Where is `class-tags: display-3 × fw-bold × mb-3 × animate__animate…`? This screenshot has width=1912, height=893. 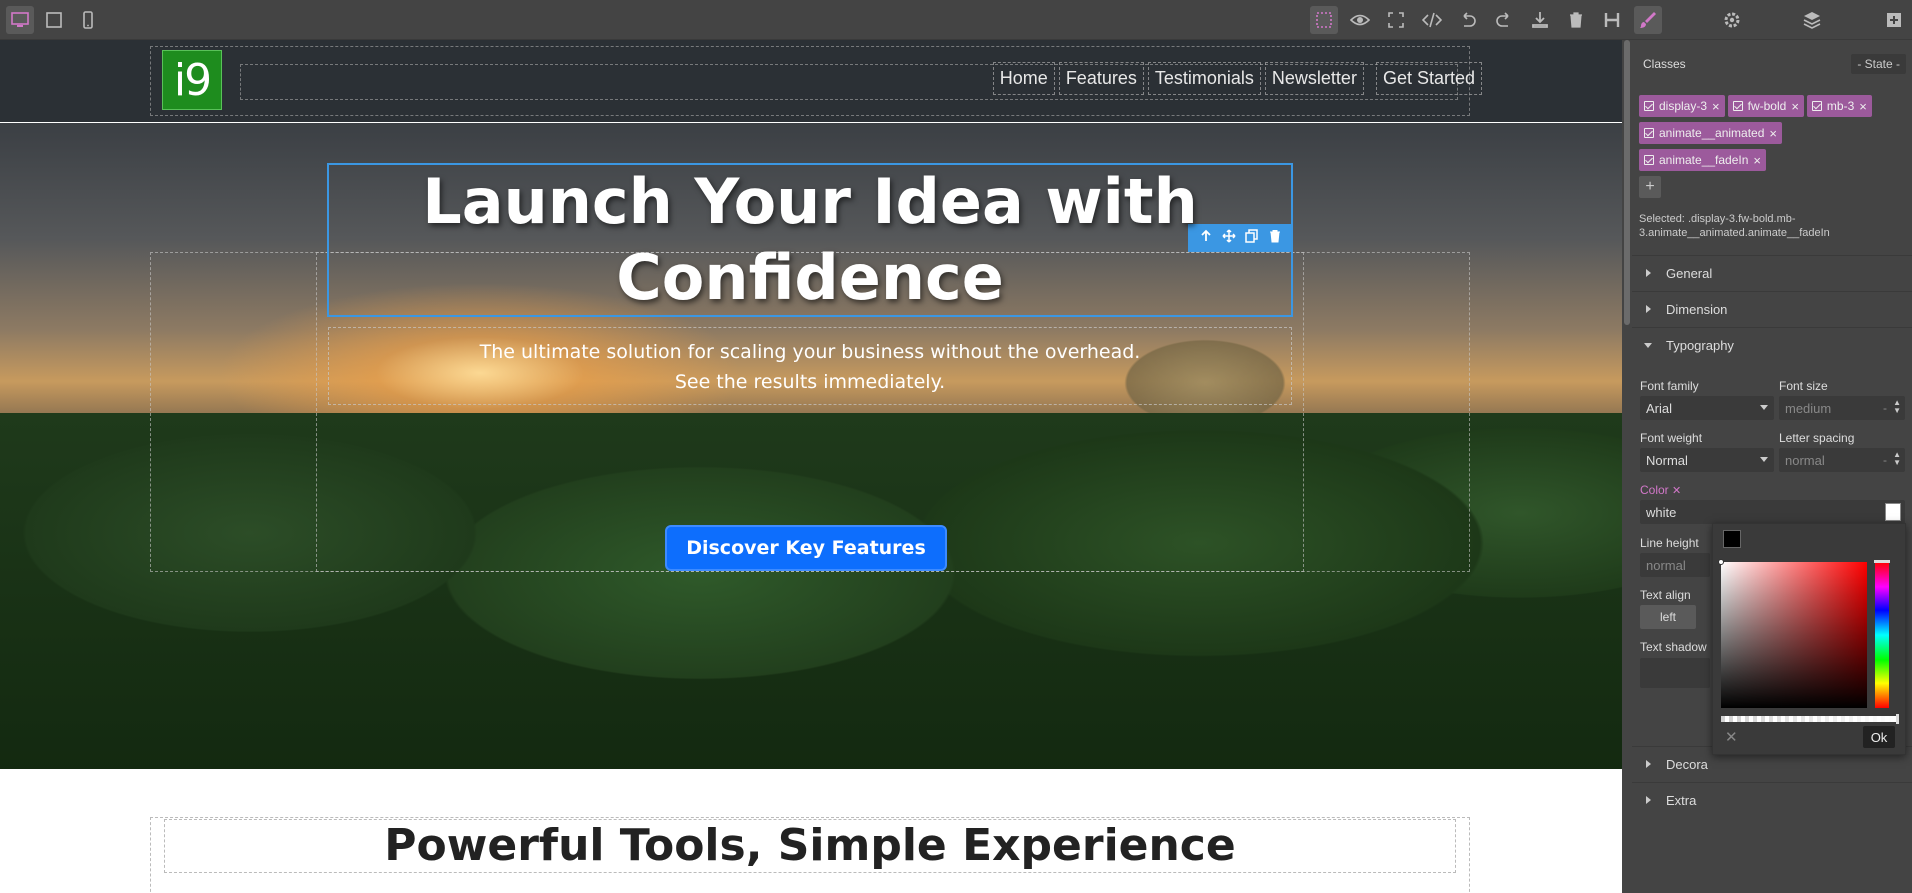
class-tags: display-3 × fw-bold × mb-3 × animate__animate… is located at coordinates (1773, 135).